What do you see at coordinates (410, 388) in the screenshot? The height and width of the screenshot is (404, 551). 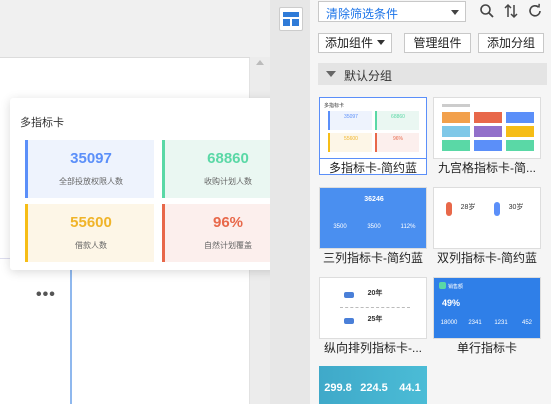 I see `thumb-value: 44.1` at bounding box center [410, 388].